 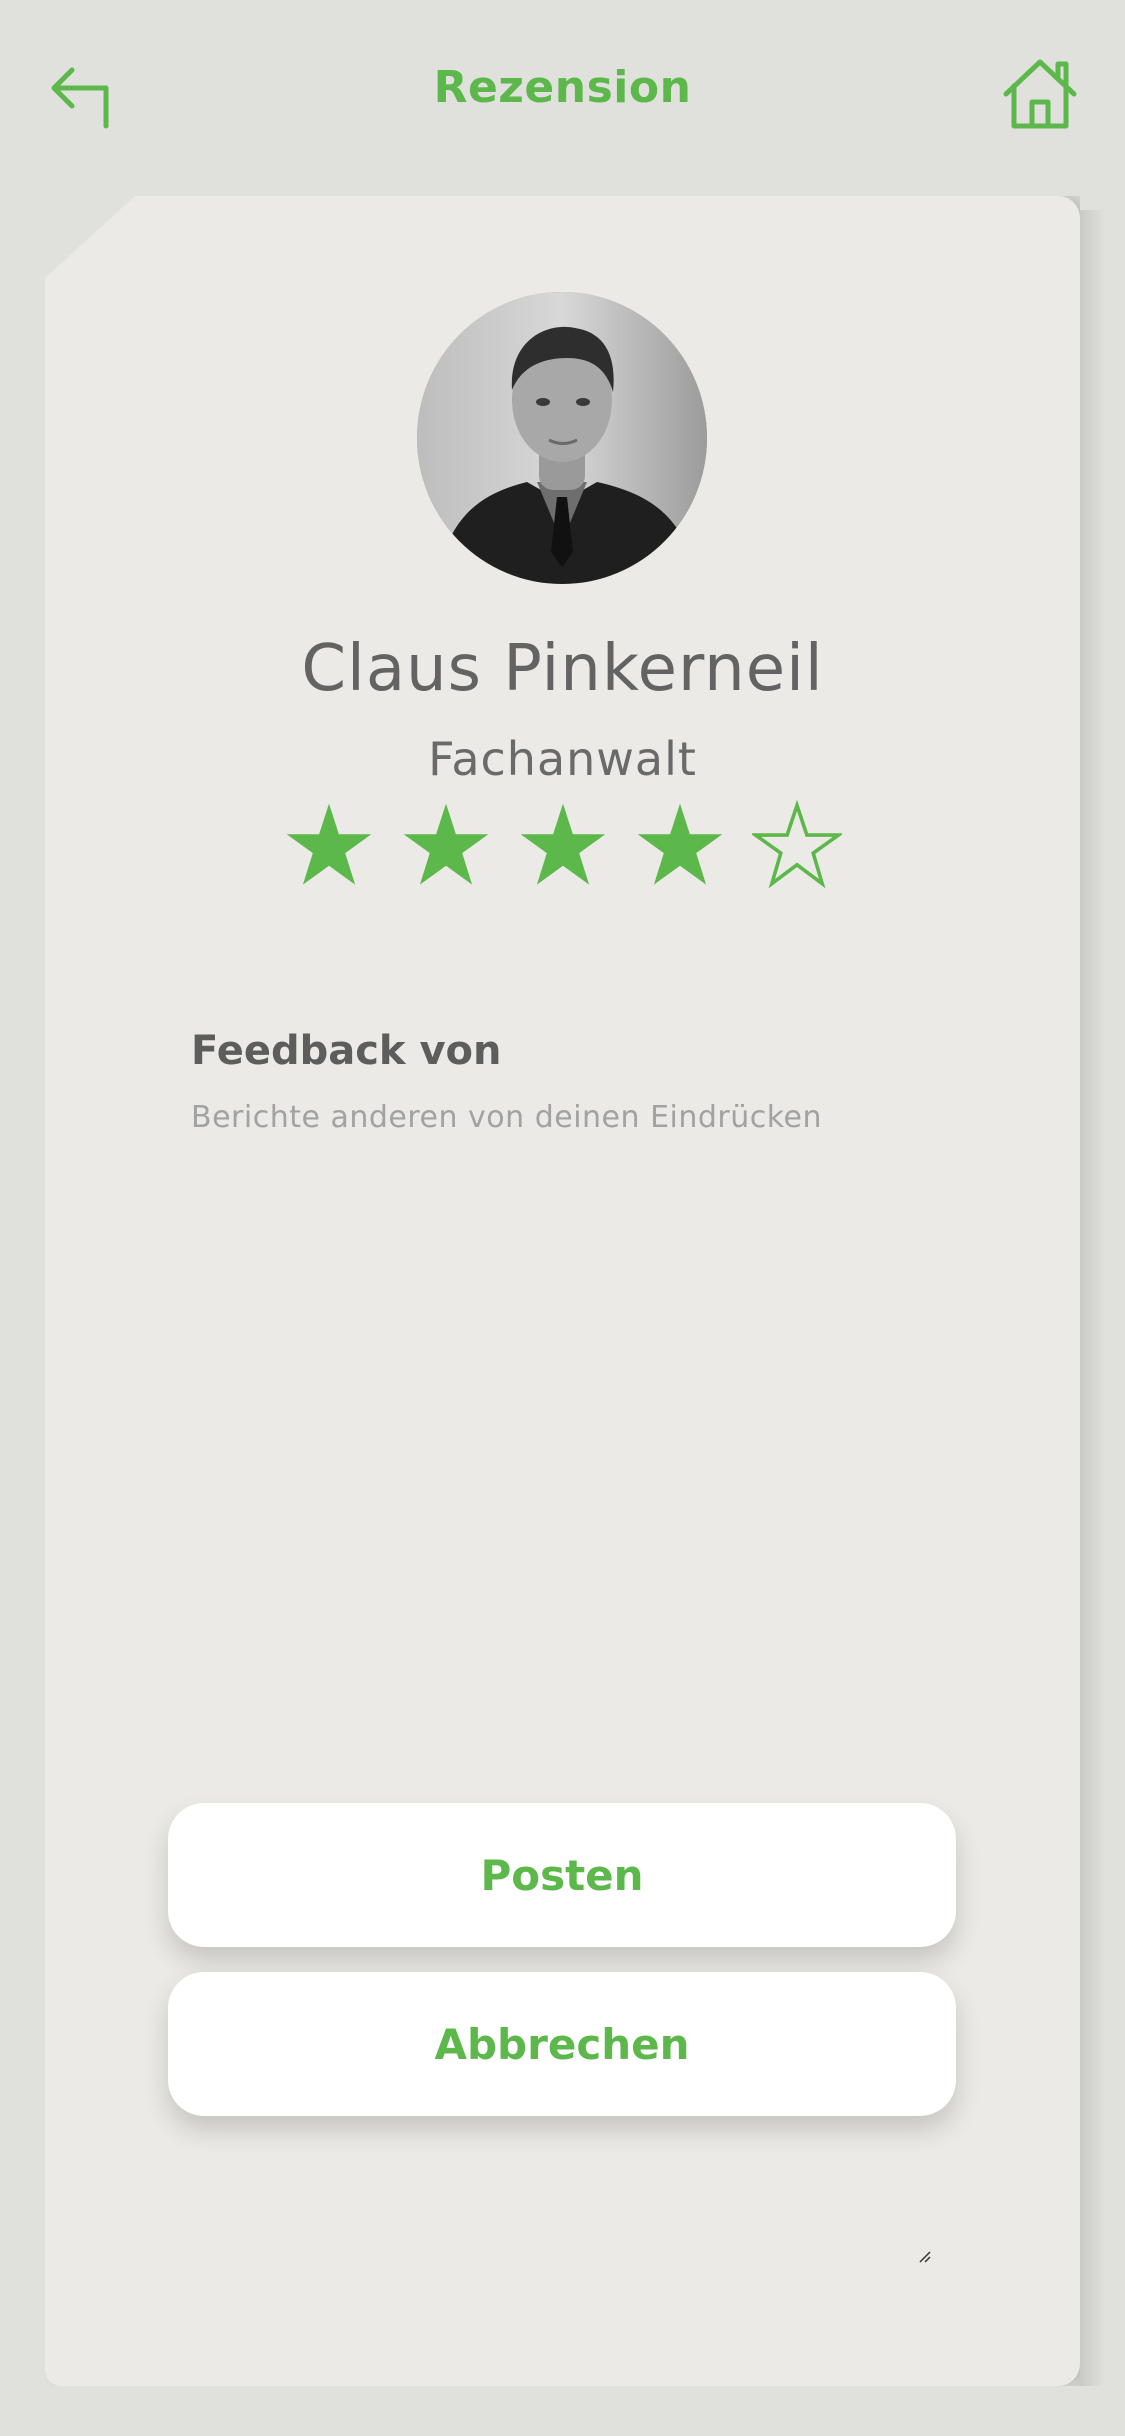 I want to click on header: Rezension, so click(x=562, y=95).